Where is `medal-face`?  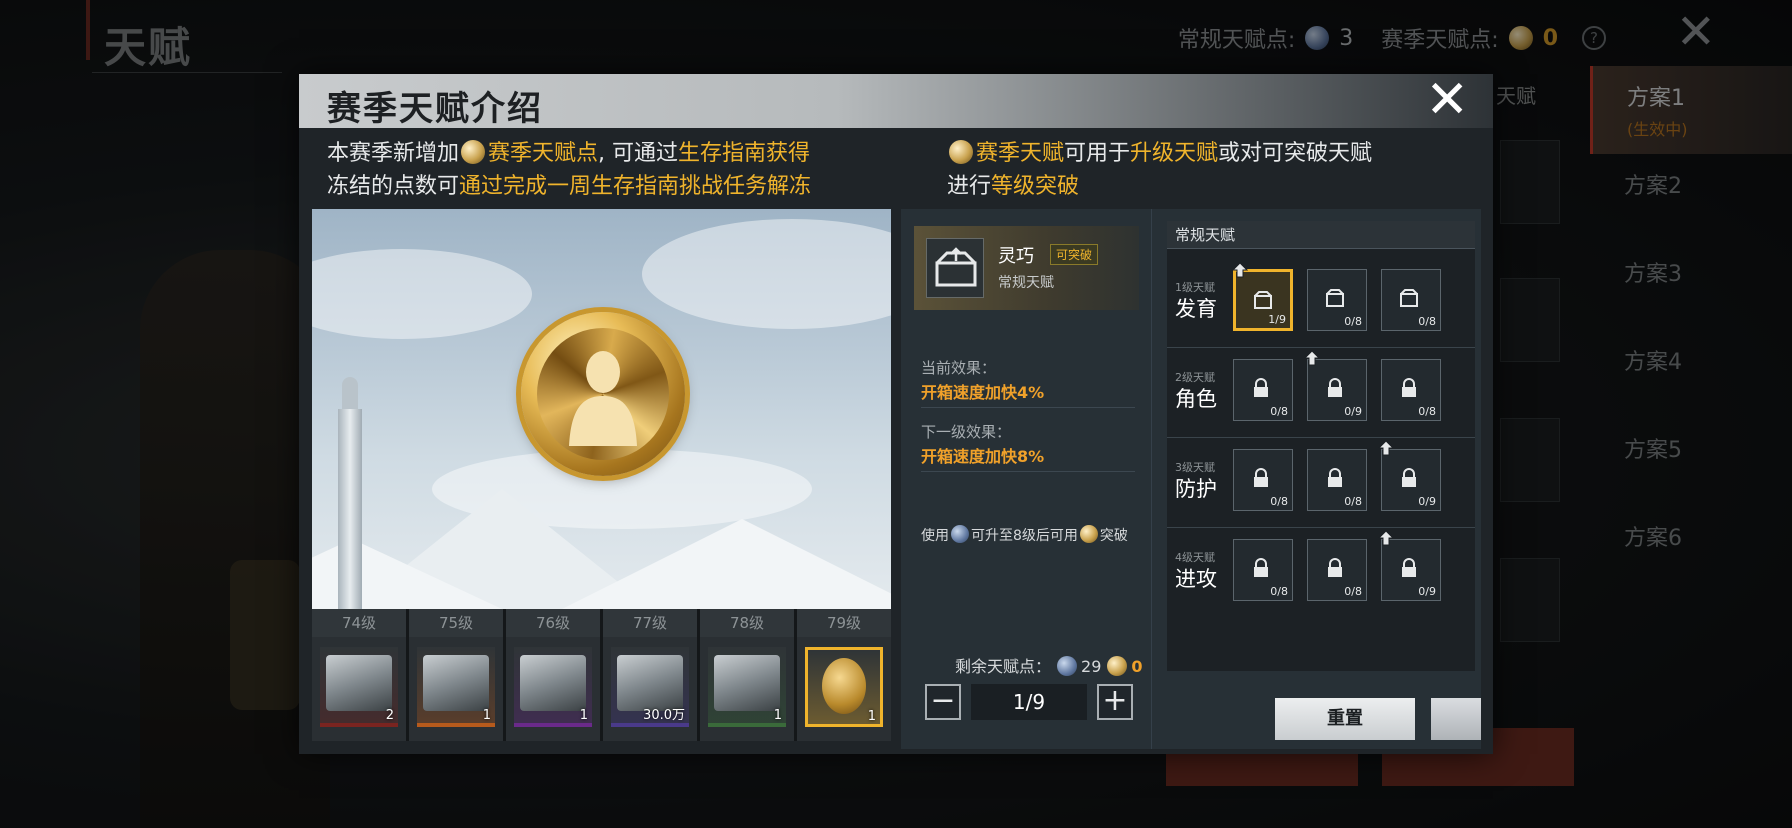 medal-face is located at coordinates (603, 394).